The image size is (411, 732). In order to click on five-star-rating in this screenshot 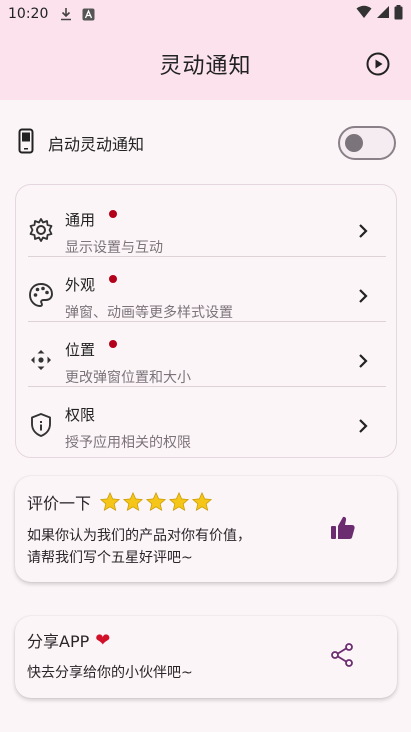, I will do `click(156, 502)`.